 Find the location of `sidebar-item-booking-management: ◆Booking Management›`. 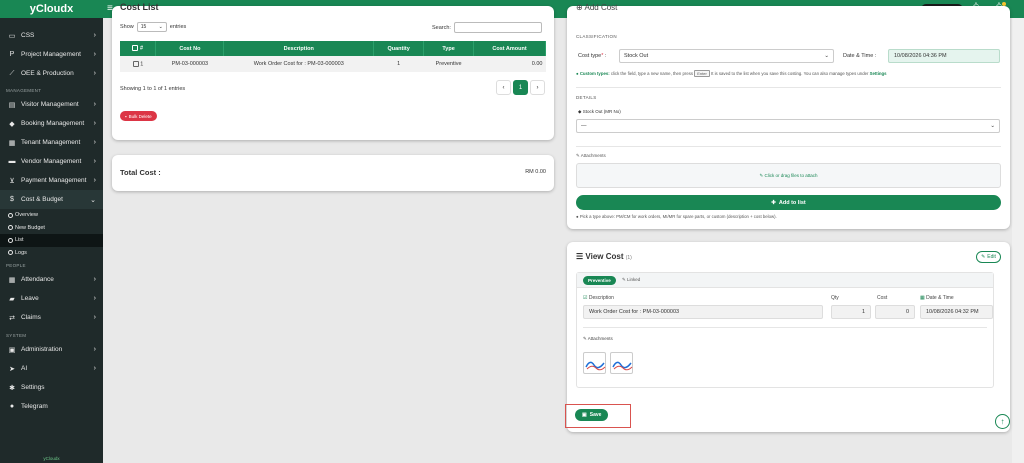

sidebar-item-booking-management: ◆Booking Management› is located at coordinates (51, 123).